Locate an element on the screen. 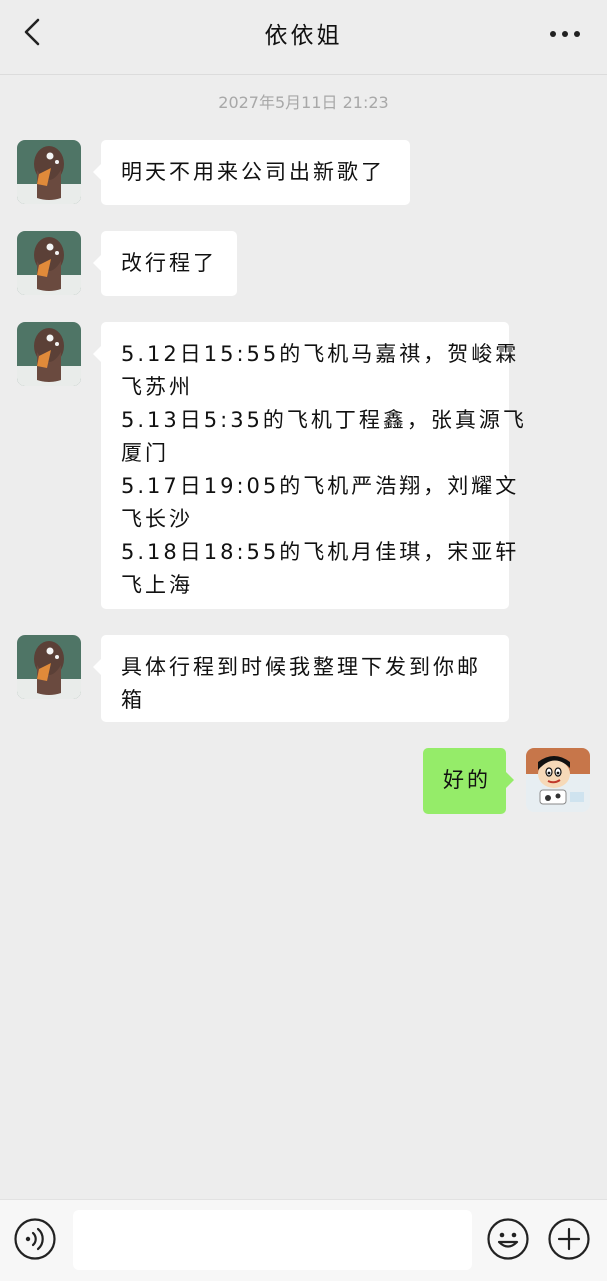  chat-header: 依依姐 is located at coordinates (303, 37).